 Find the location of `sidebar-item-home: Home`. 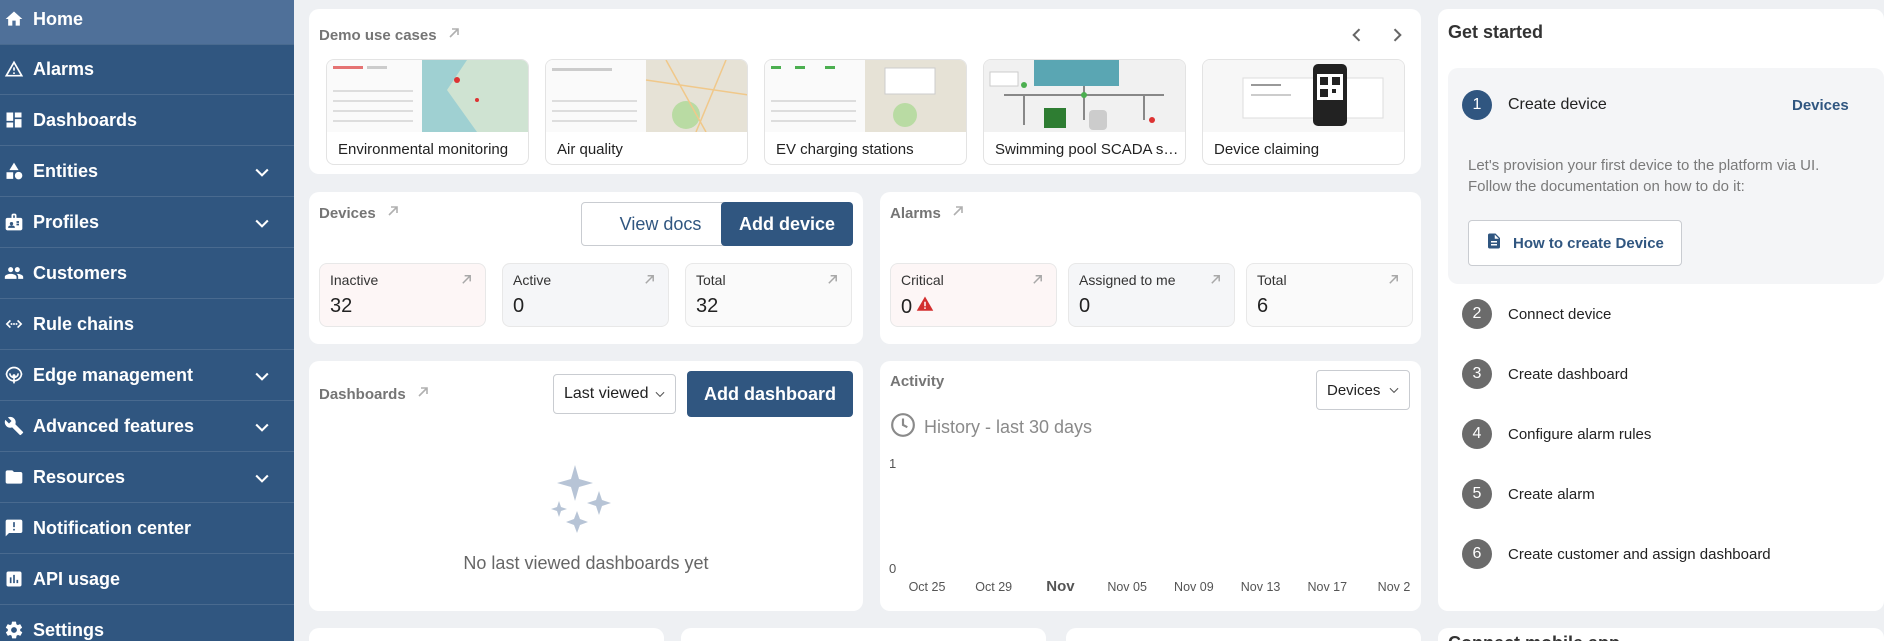

sidebar-item-home: Home is located at coordinates (147, 22).